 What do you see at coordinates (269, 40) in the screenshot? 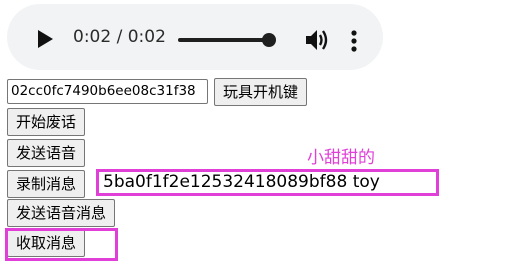
I see `progress-thumb` at bounding box center [269, 40].